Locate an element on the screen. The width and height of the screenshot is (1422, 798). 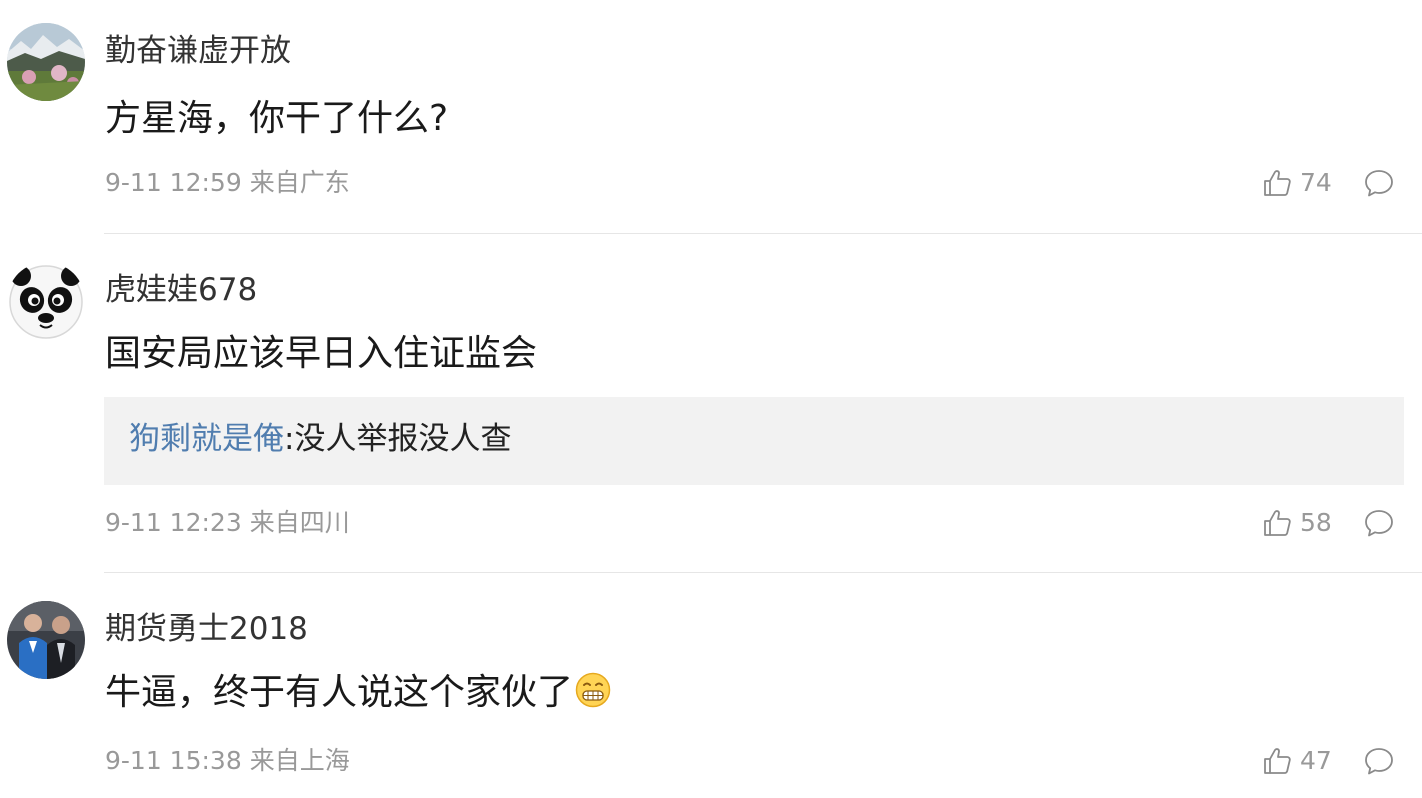
two-men-avatar is located at coordinates (46, 640).